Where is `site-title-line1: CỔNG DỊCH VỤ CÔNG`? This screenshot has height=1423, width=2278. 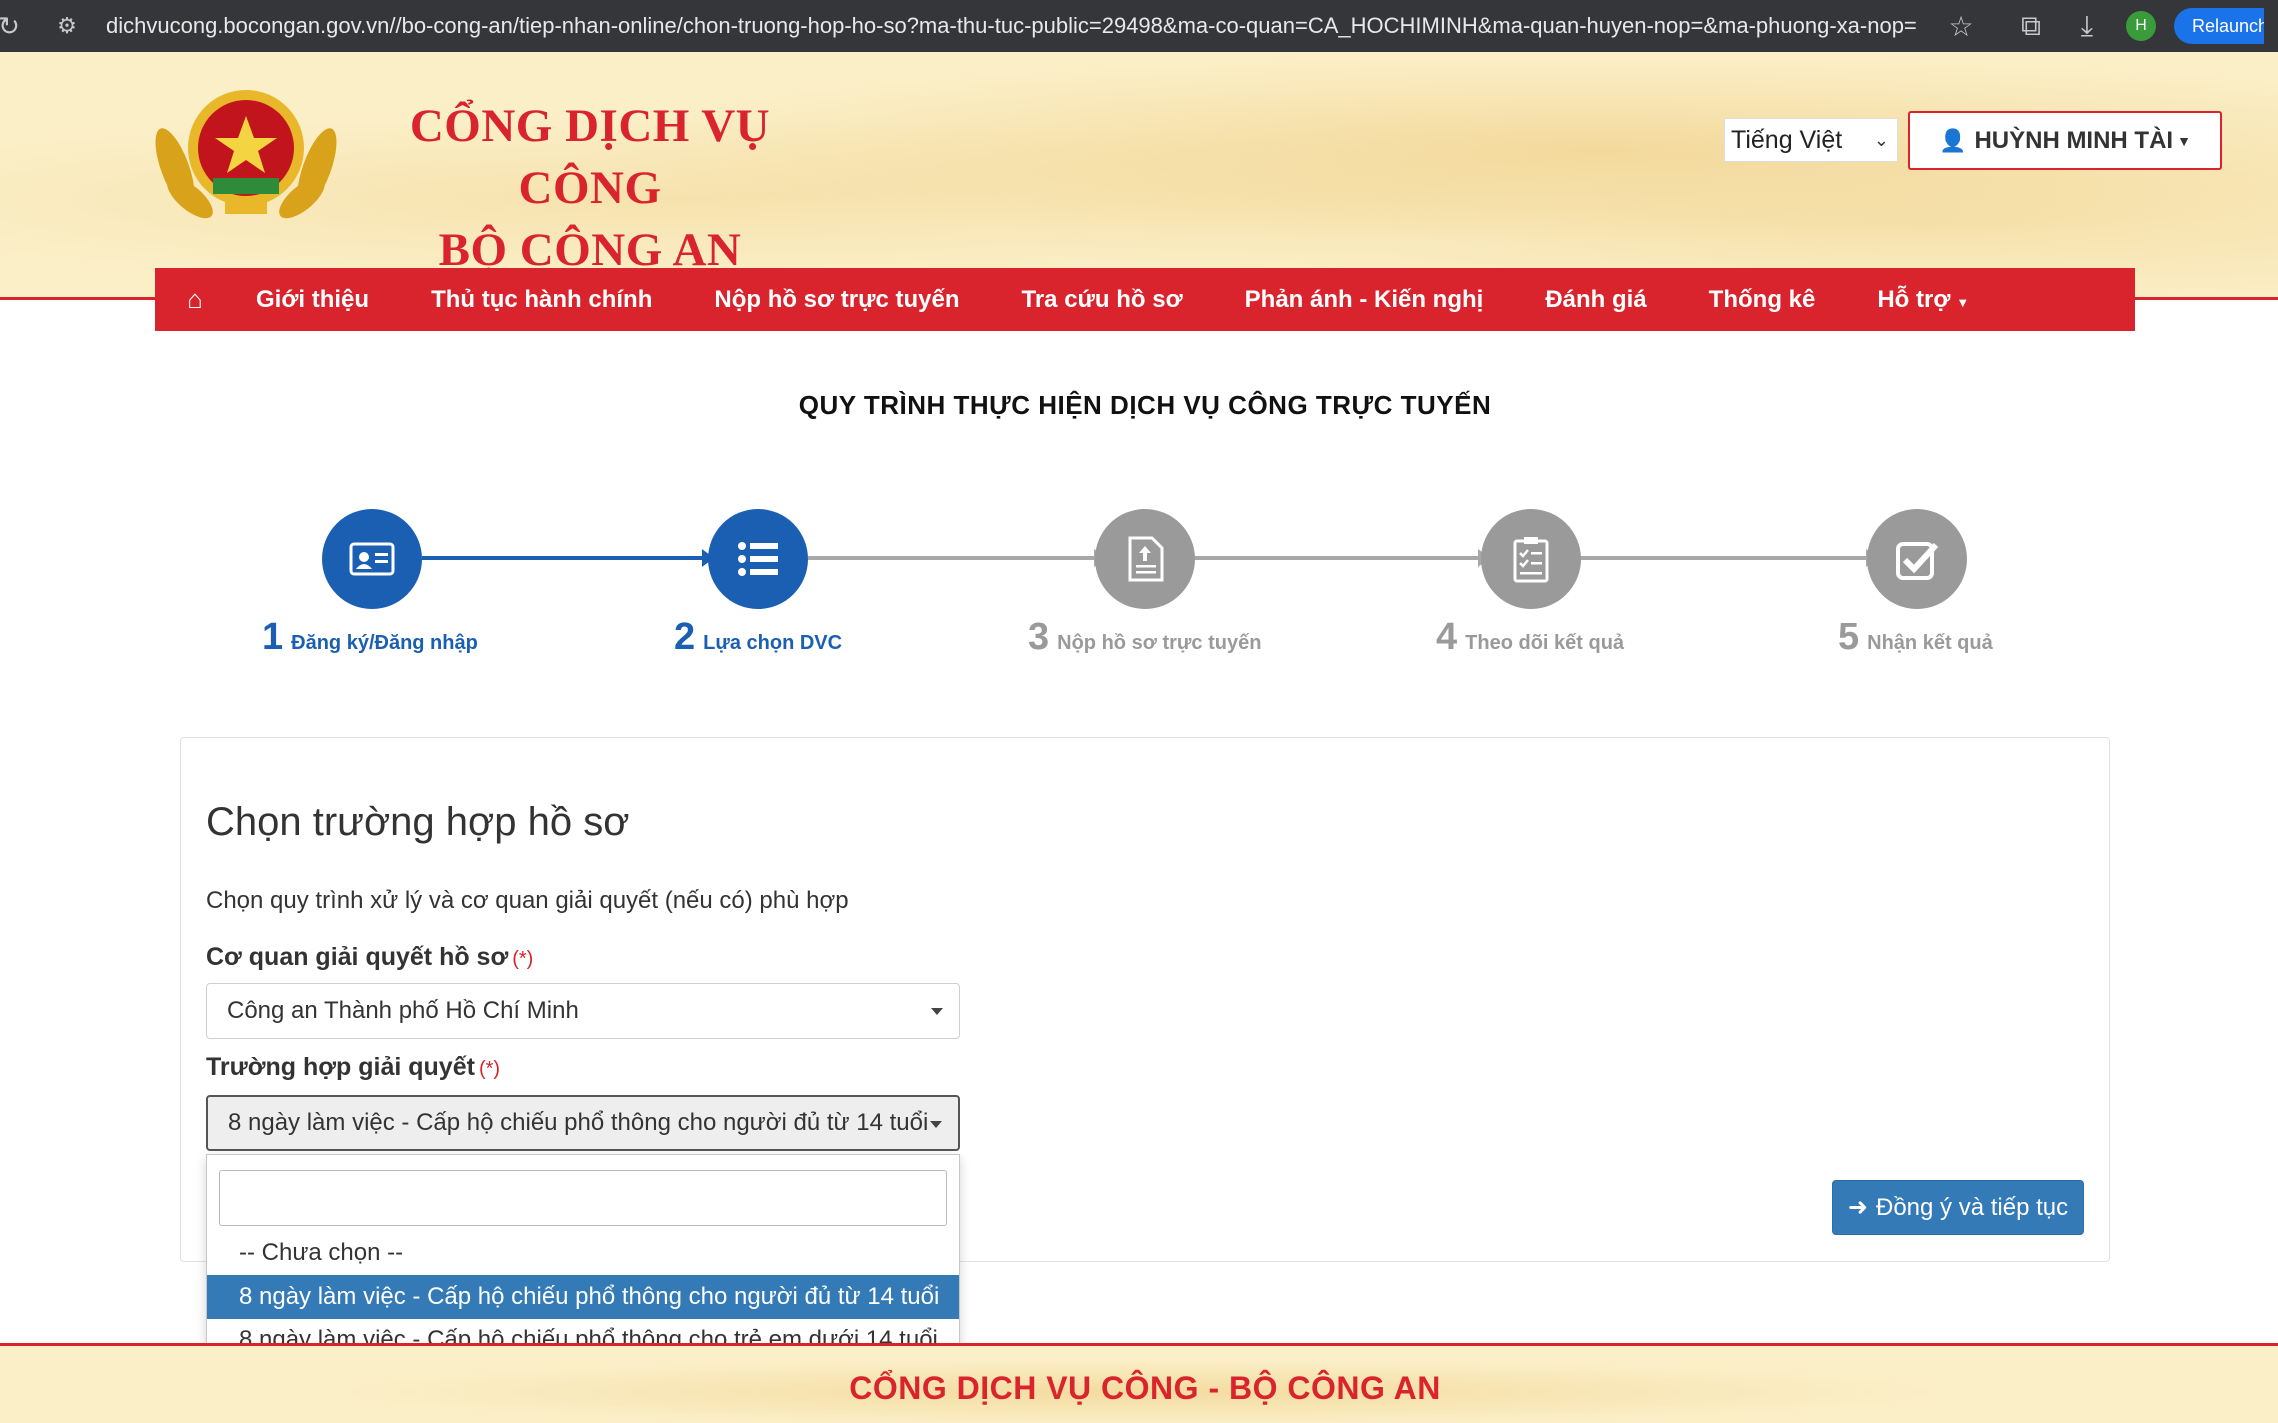
site-title-line1: CỔNG DỊCH VỤ CÔNG is located at coordinates (590, 157).